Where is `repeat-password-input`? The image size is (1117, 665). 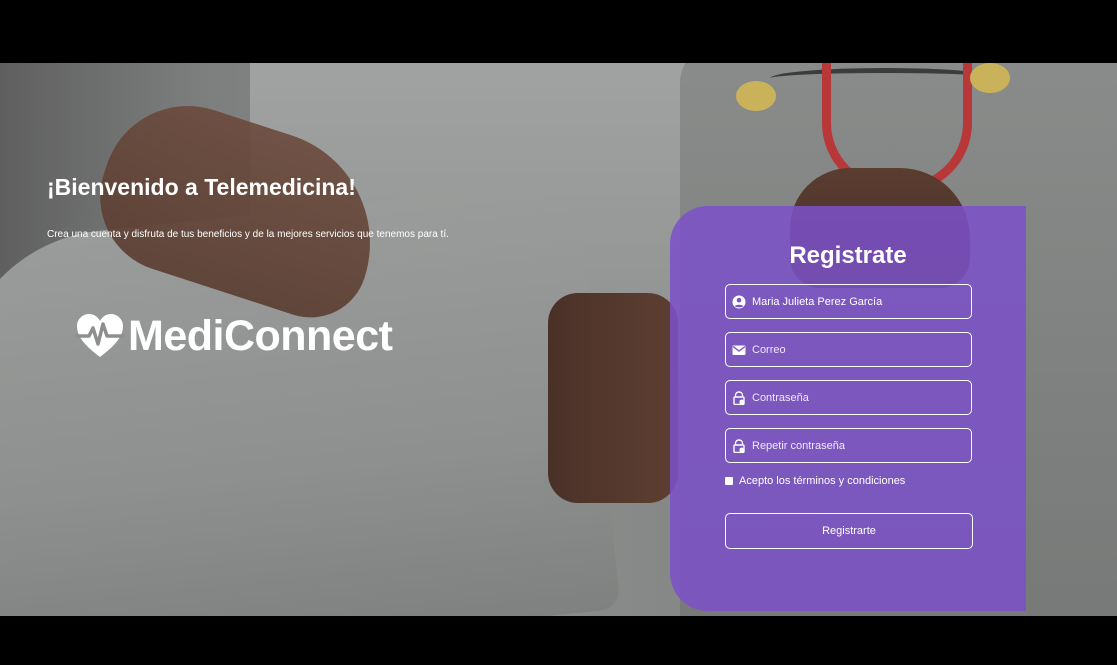 repeat-password-input is located at coordinates (854, 445).